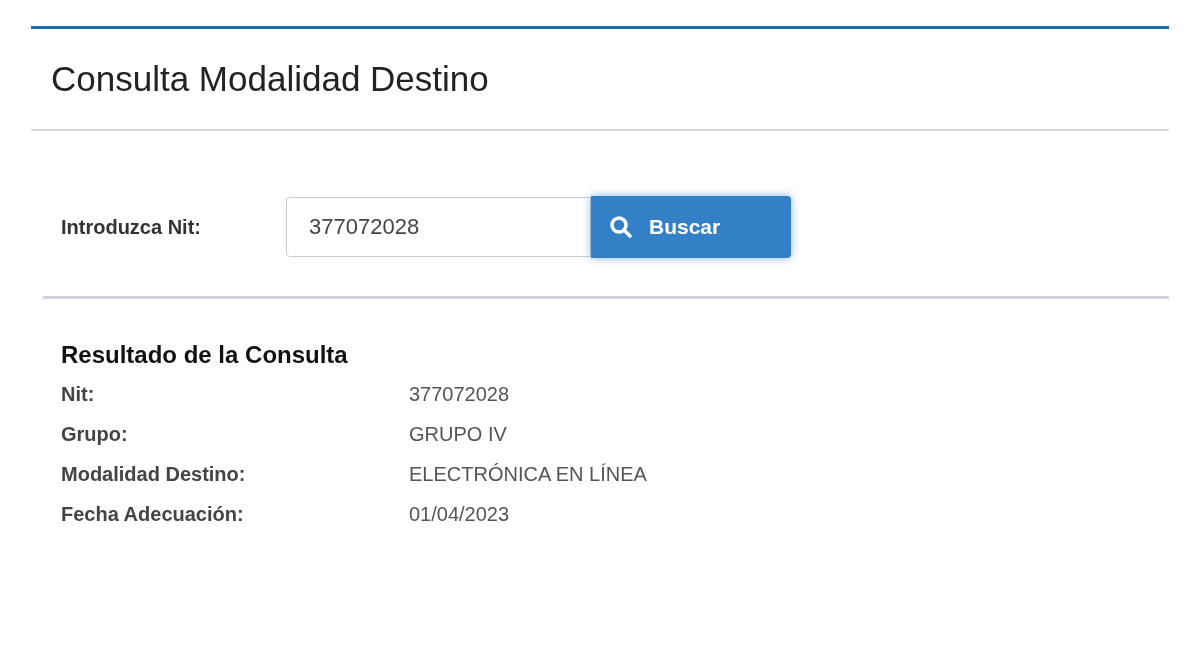 The image size is (1200, 670). I want to click on result-heading: Resultado de la Consulta, so click(205, 355).